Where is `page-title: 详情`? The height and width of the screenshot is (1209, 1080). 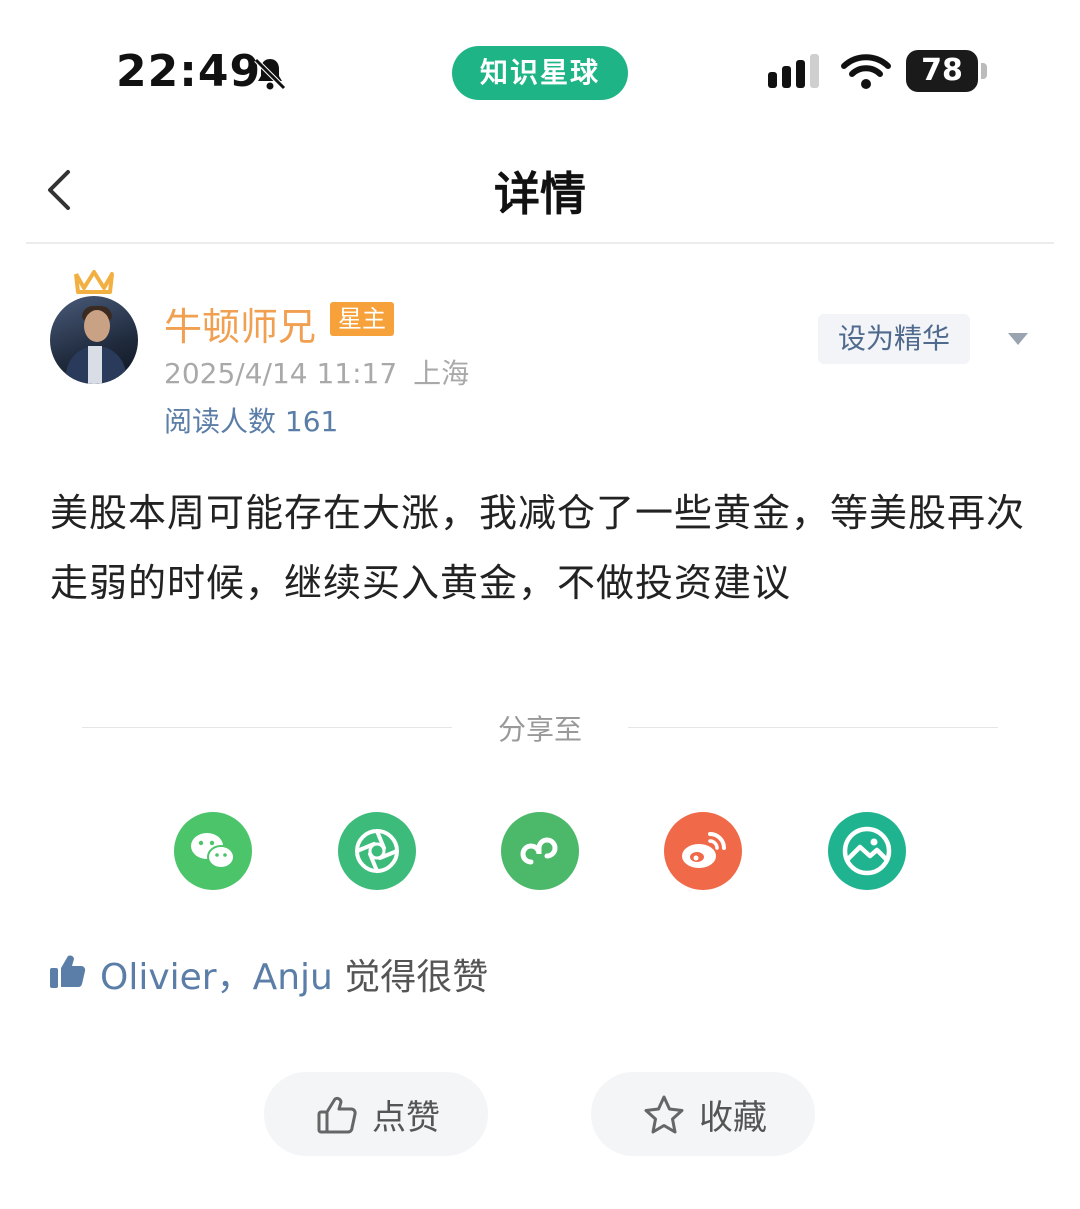 page-title: 详情 is located at coordinates (540, 194).